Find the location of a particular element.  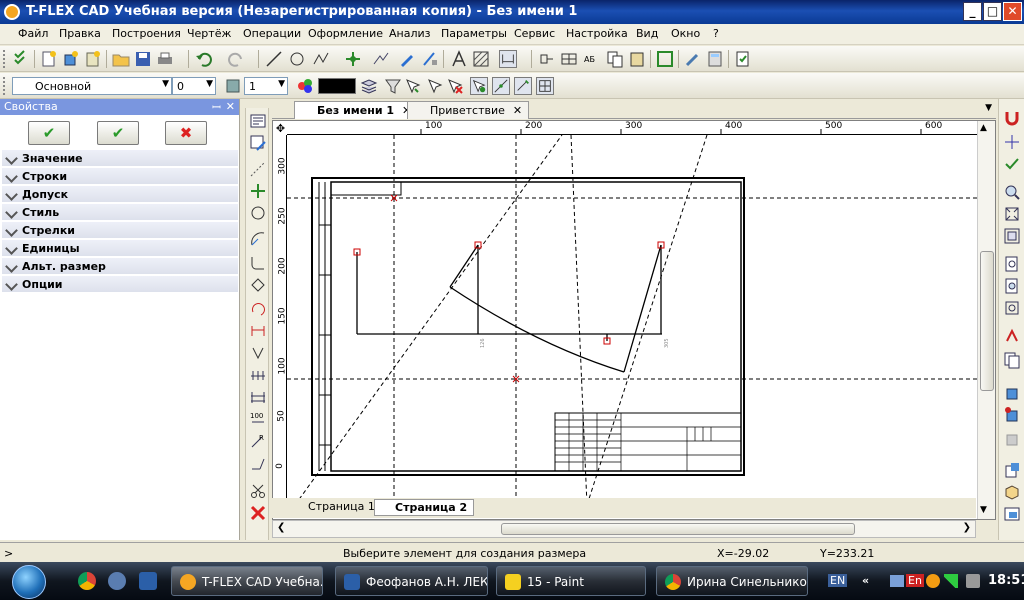

scroll-down-icon: ▼ is located at coordinates (983, 510).